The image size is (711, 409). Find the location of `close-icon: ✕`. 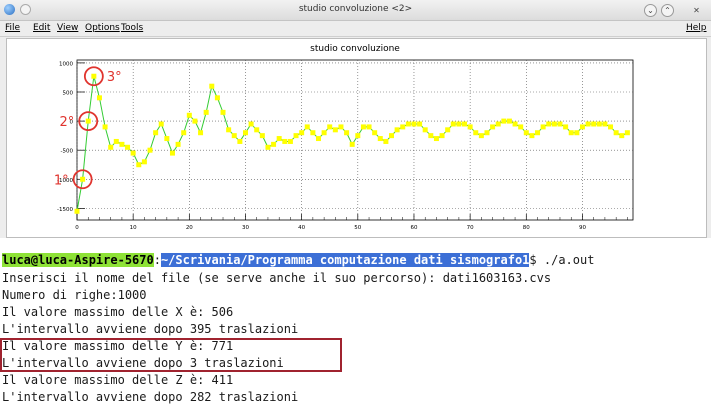

close-icon: ✕ is located at coordinates (696, 10).